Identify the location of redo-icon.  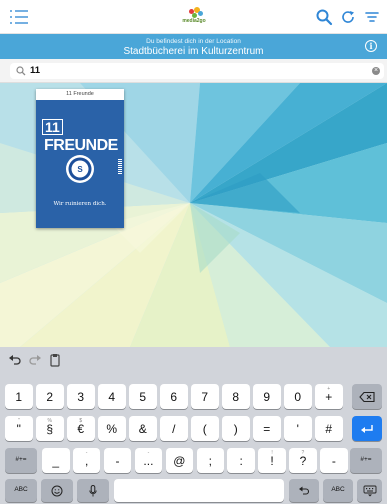
(35, 360).